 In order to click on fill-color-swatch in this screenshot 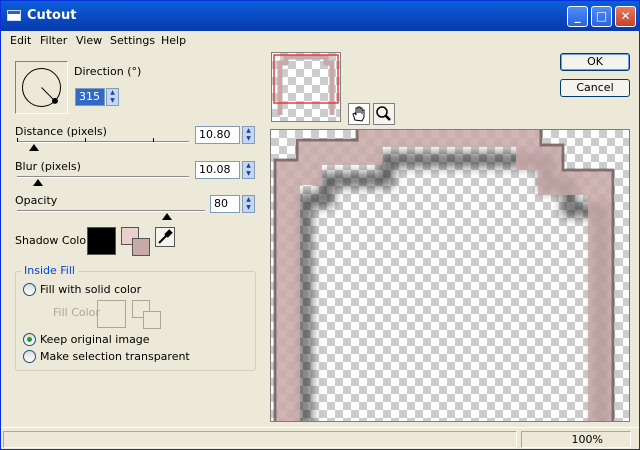, I will do `click(111, 314)`.